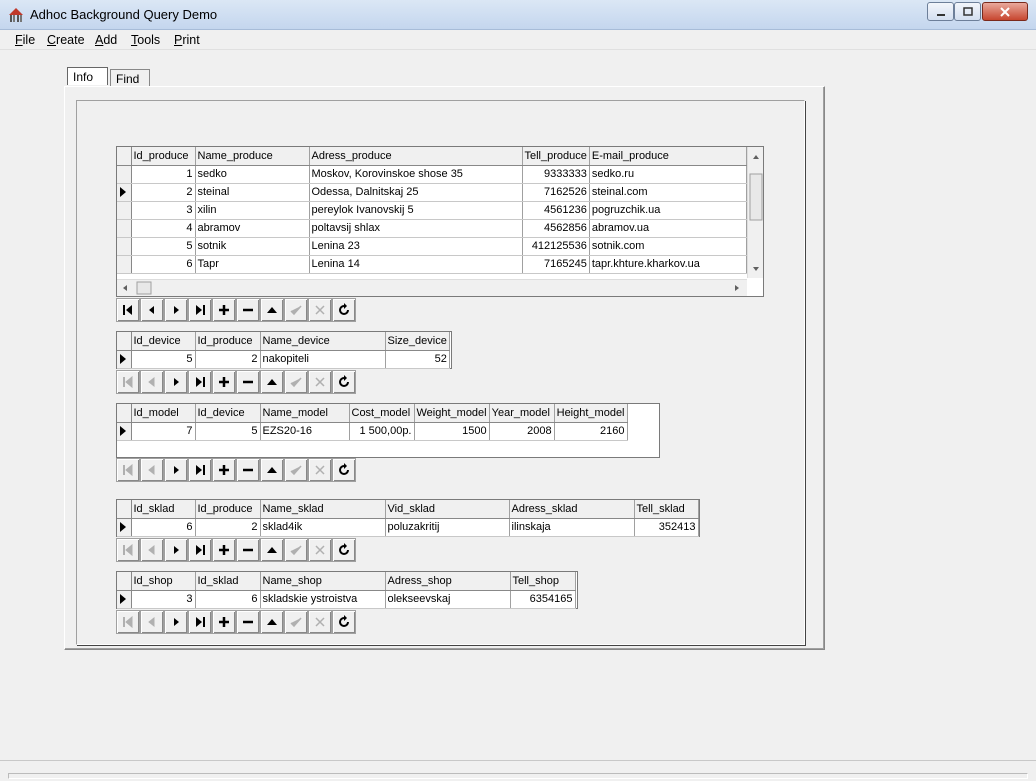 This screenshot has height=781, width=1036. Describe the element at coordinates (323, 599) in the screenshot. I see `table-cell: skladskie ystroistva` at that location.